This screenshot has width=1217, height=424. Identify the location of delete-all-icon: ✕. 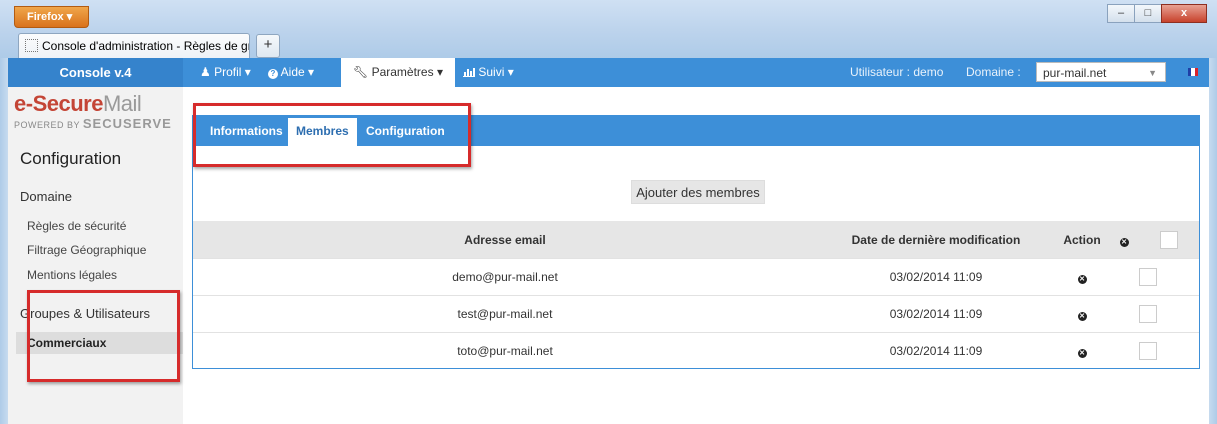
(1124, 242).